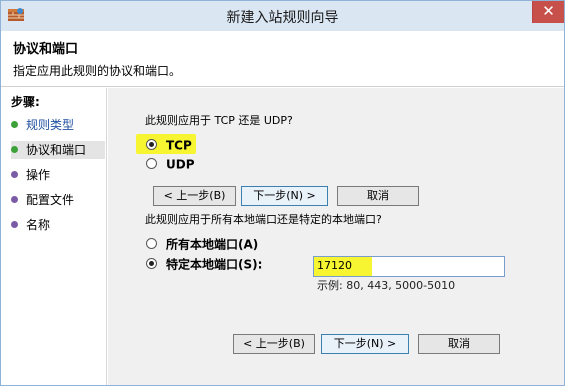 This screenshot has width=565, height=386. What do you see at coordinates (180, 164) in the screenshot?
I see `radio-udp-label: UDP` at bounding box center [180, 164].